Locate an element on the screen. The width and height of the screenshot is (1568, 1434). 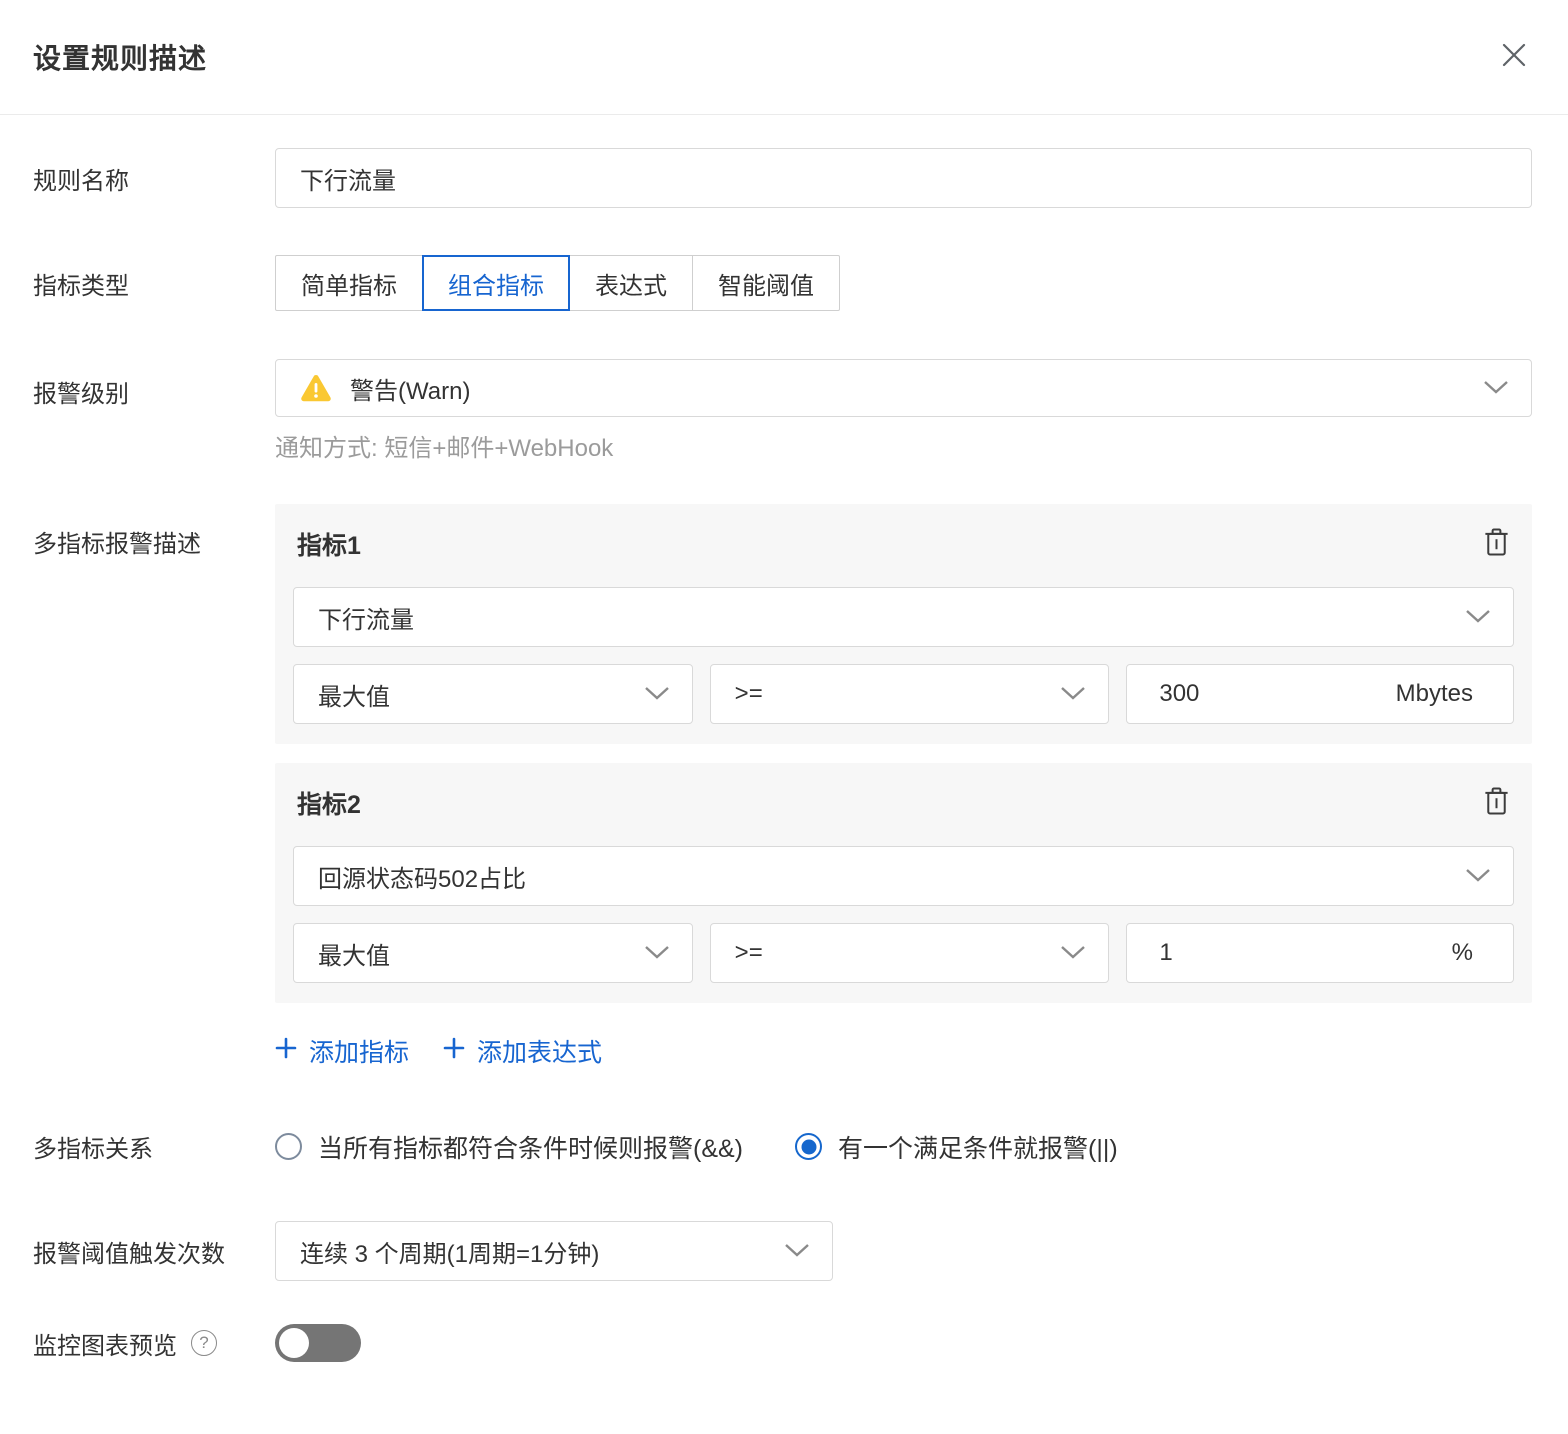
metric-2-operator-select: >= is located at coordinates (909, 953).